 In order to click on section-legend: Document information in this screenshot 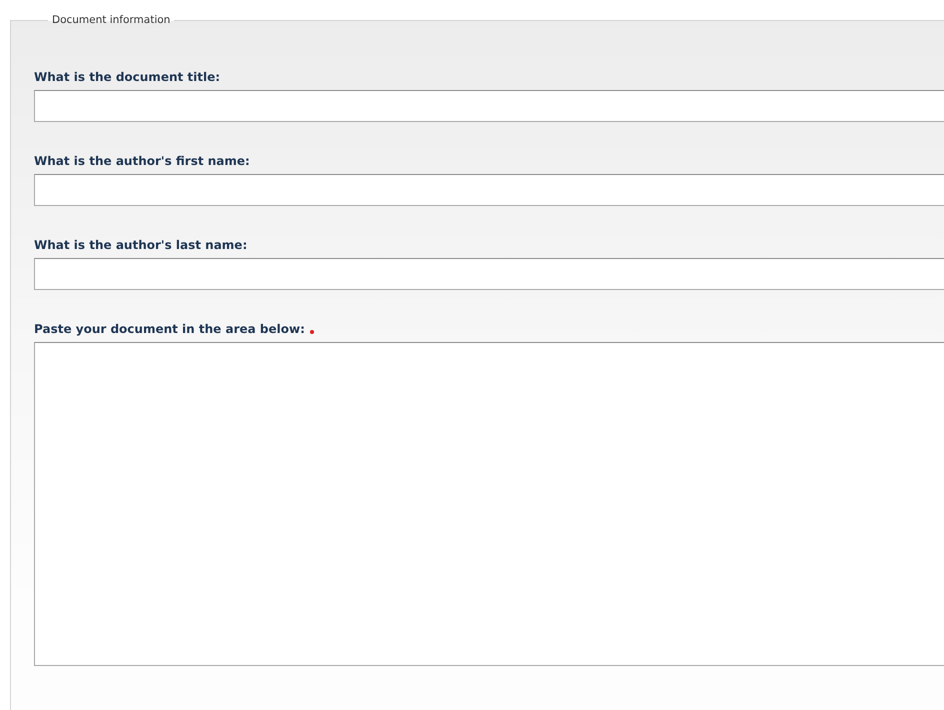, I will do `click(111, 20)`.